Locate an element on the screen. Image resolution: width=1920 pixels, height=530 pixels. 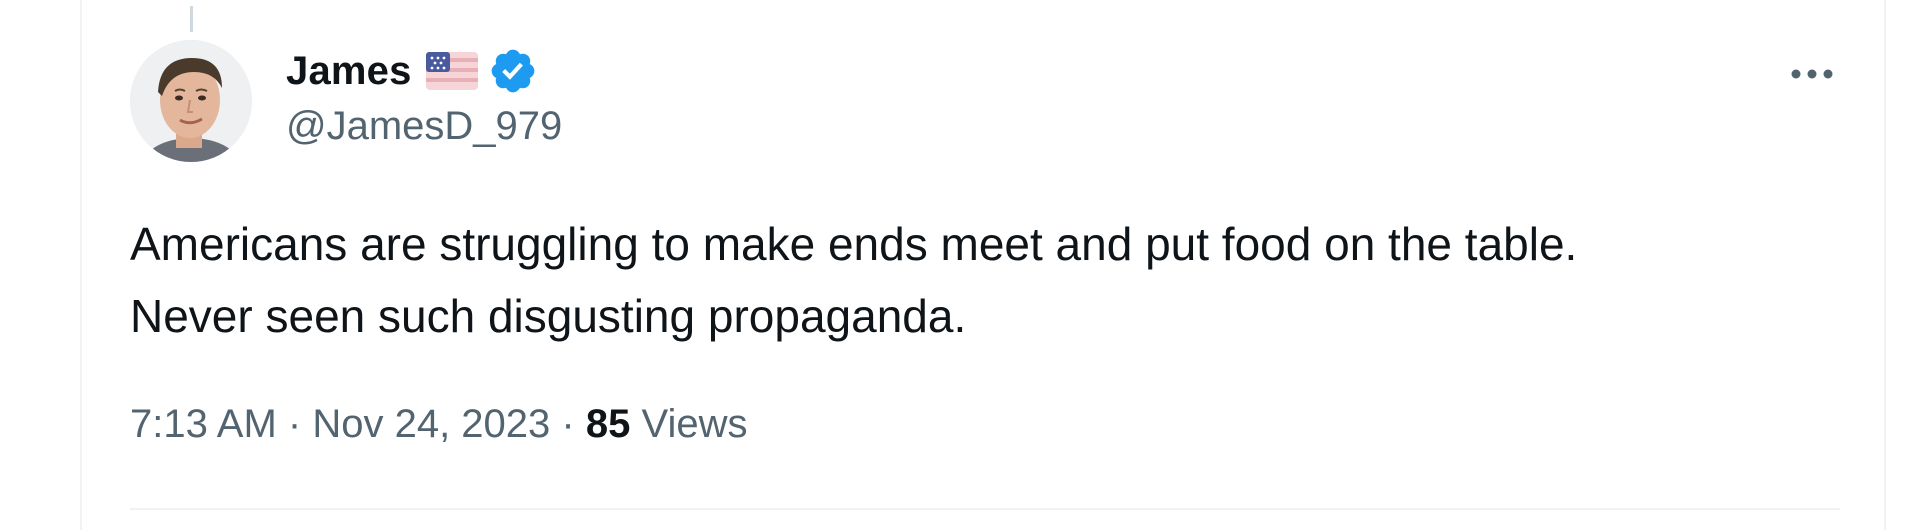
us-flag-icon is located at coordinates (451, 71).